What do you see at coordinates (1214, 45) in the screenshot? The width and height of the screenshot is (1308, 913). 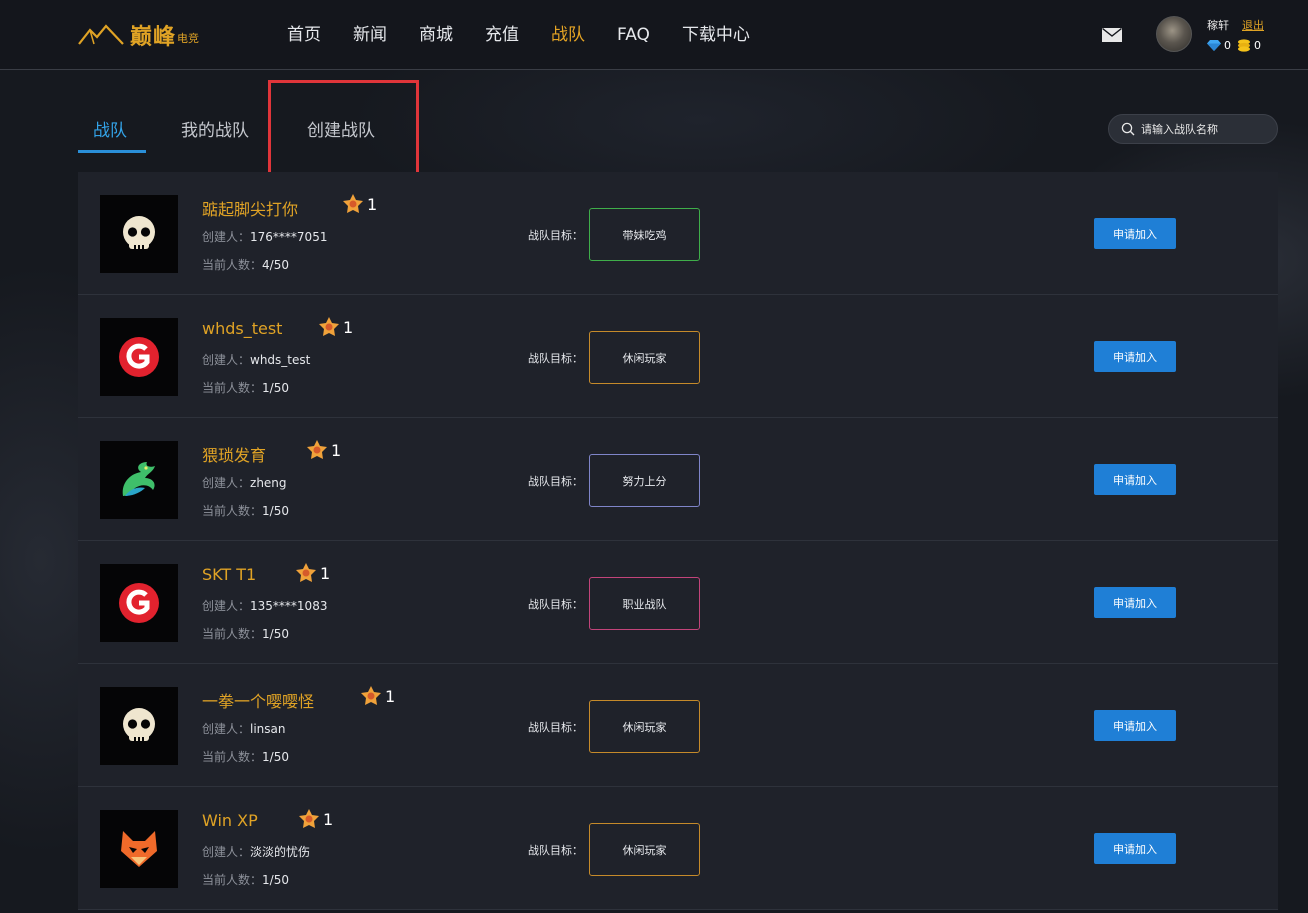 I see `diamond-icon` at bounding box center [1214, 45].